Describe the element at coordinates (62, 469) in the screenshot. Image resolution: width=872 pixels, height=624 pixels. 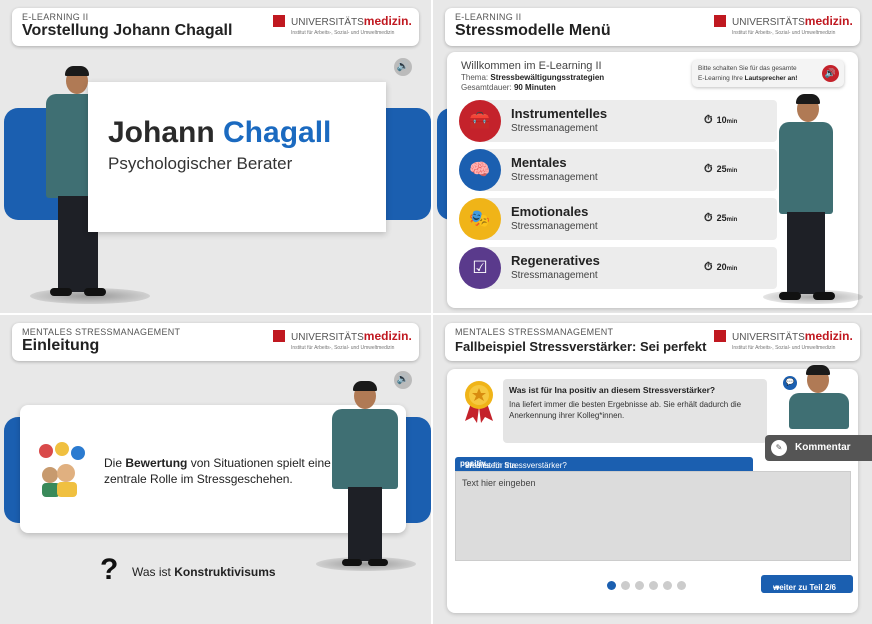
I see `thinking-people-icon` at that location.